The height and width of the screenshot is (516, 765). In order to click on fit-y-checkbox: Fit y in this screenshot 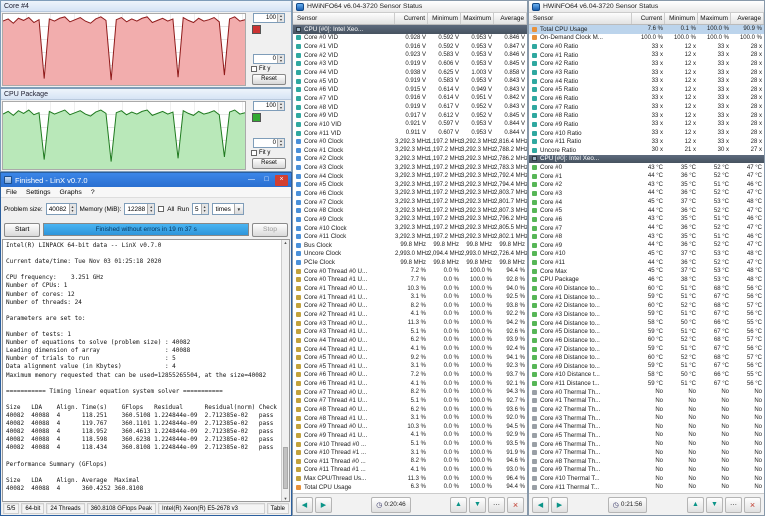, I will do `click(260, 153)`.